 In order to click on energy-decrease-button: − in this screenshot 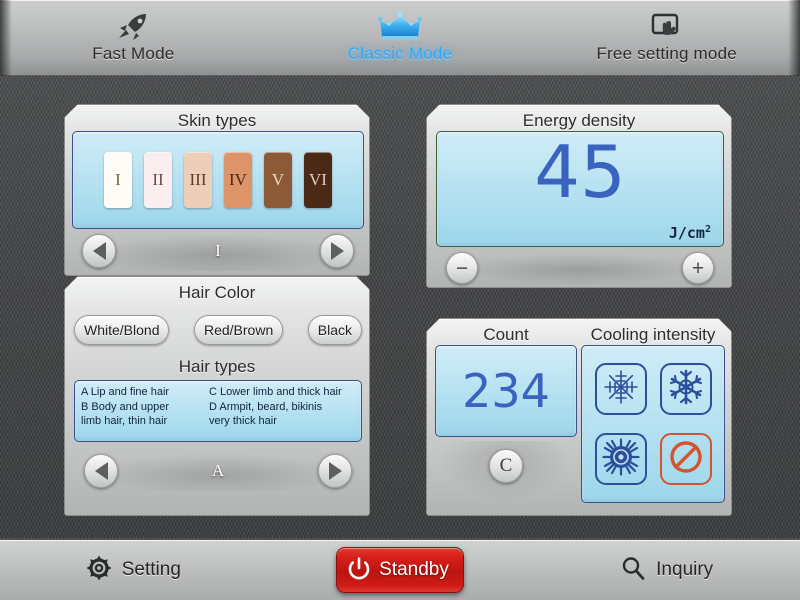, I will do `click(462, 268)`.